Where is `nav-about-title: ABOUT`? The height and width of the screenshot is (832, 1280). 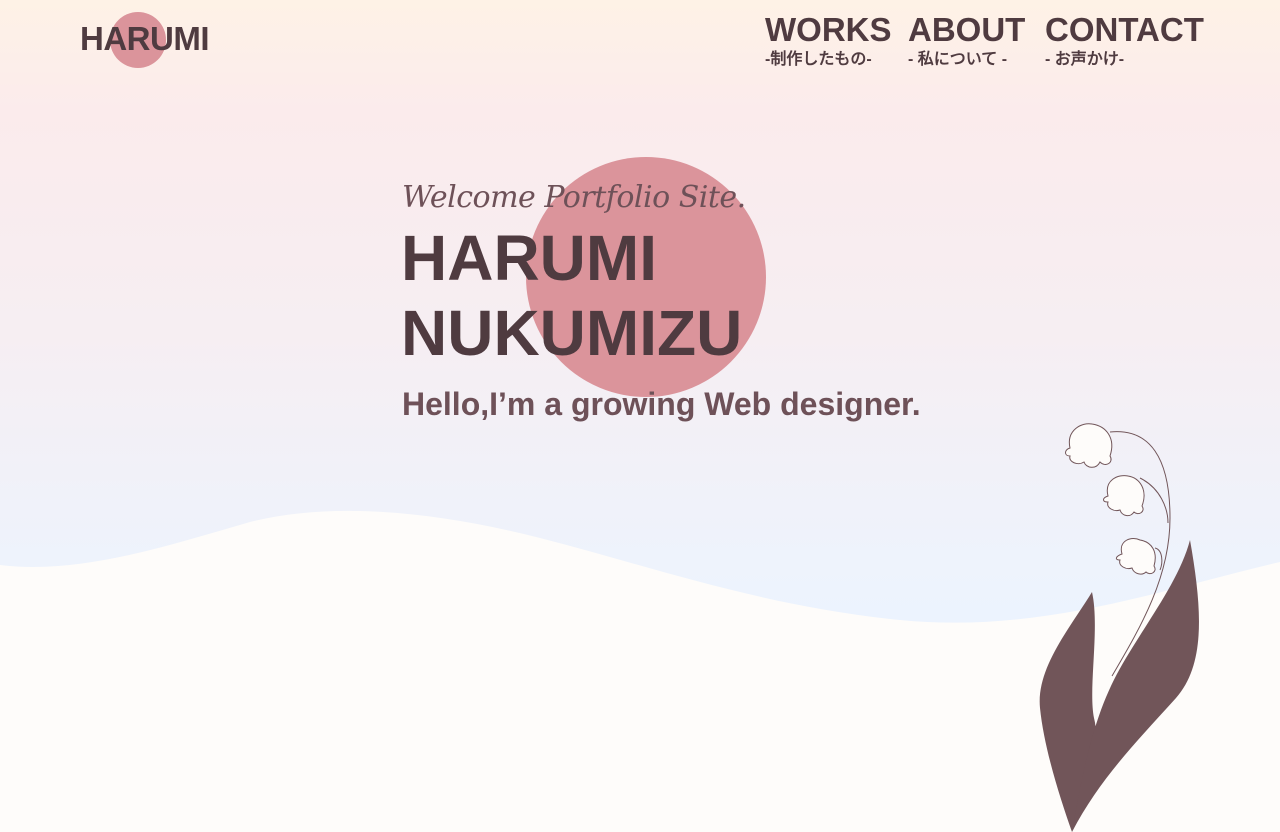
nav-about-title: ABOUT is located at coordinates (967, 29).